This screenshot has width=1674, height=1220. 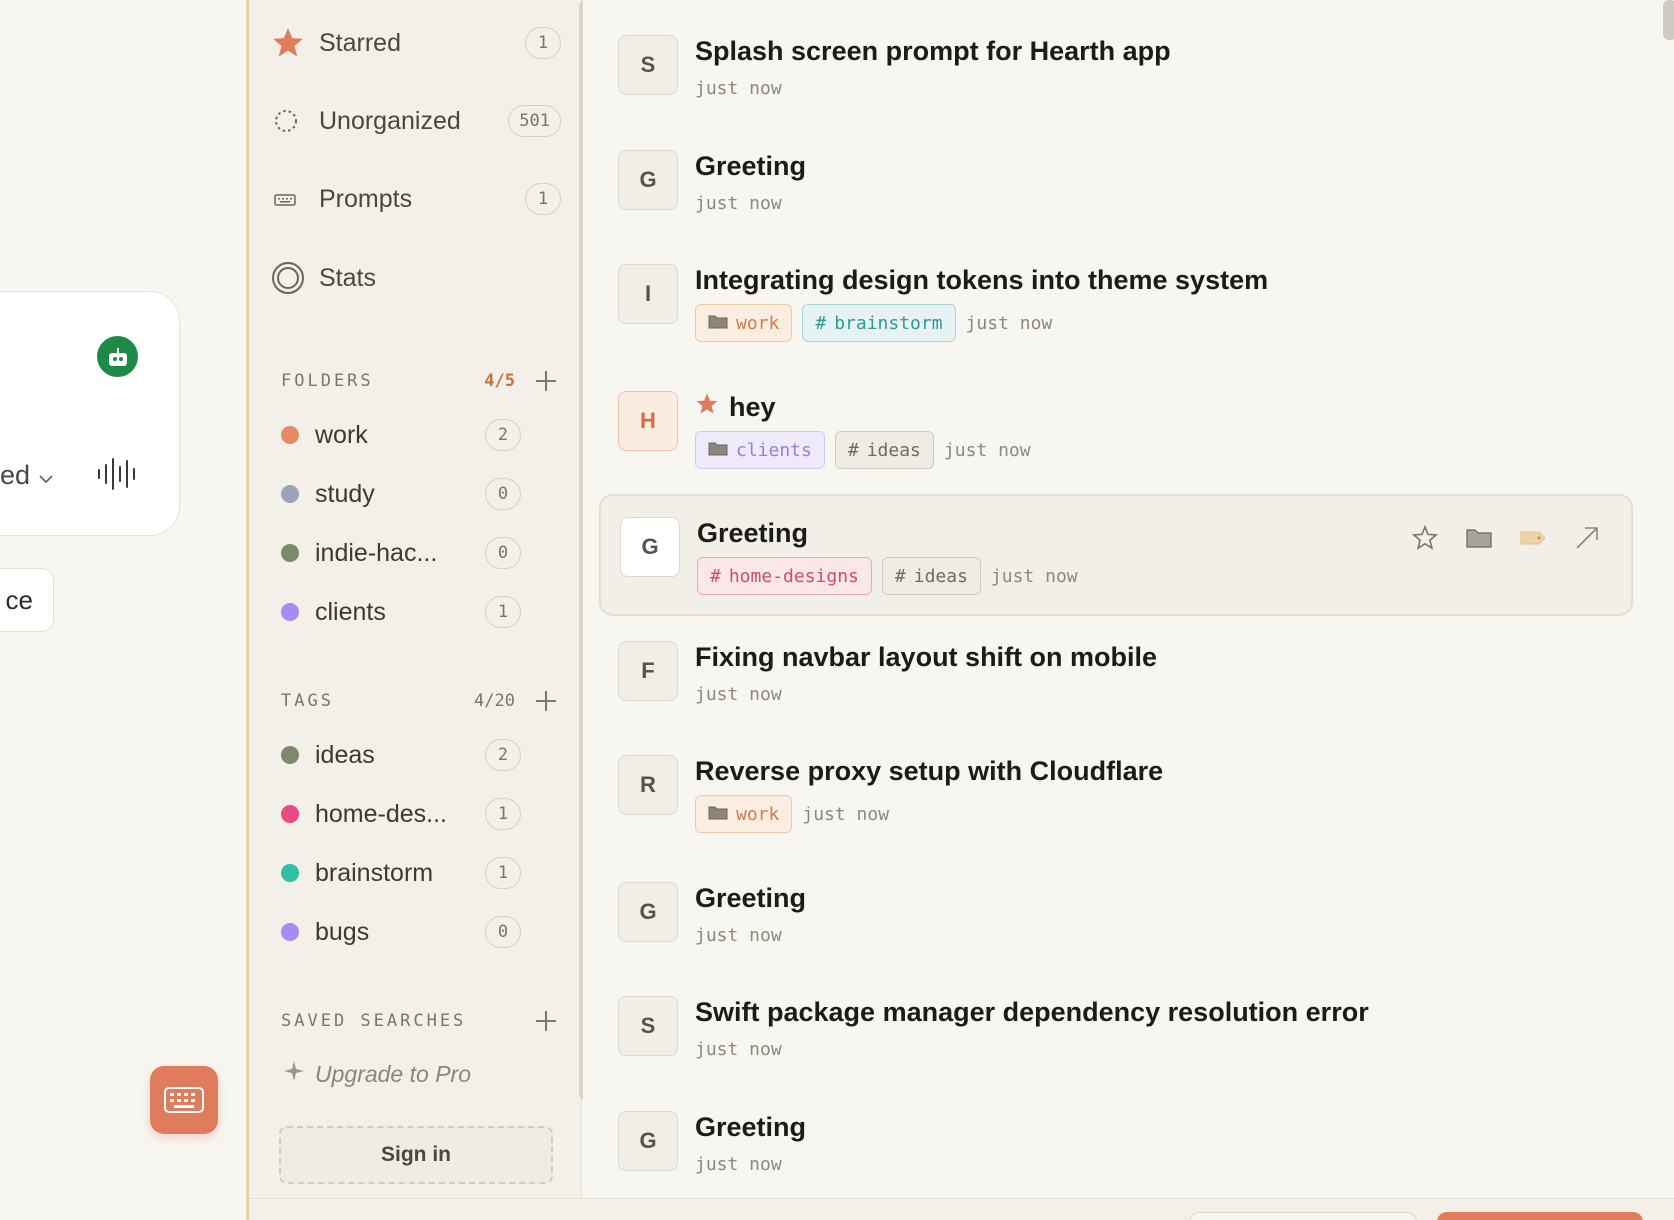 I want to click on sidebar-item-label: Prompts, so click(x=366, y=198).